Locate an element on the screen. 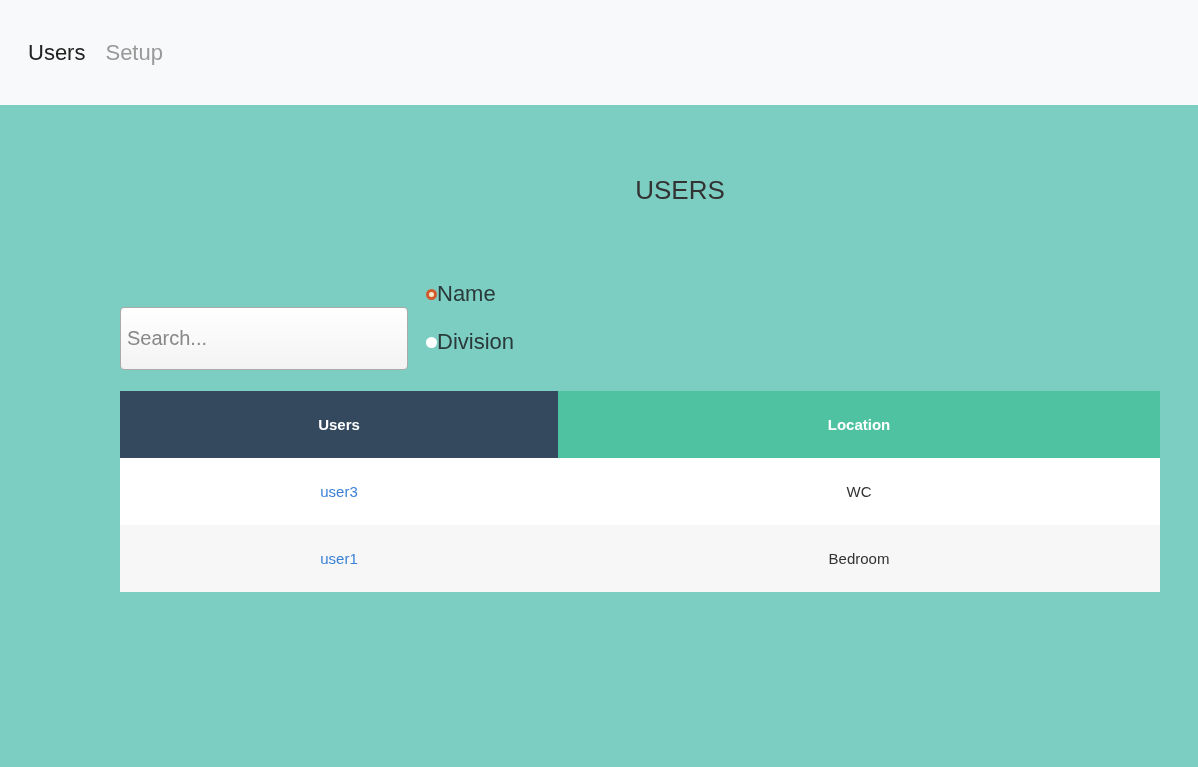 The width and height of the screenshot is (1198, 767). user-link: user1 is located at coordinates (339, 558).